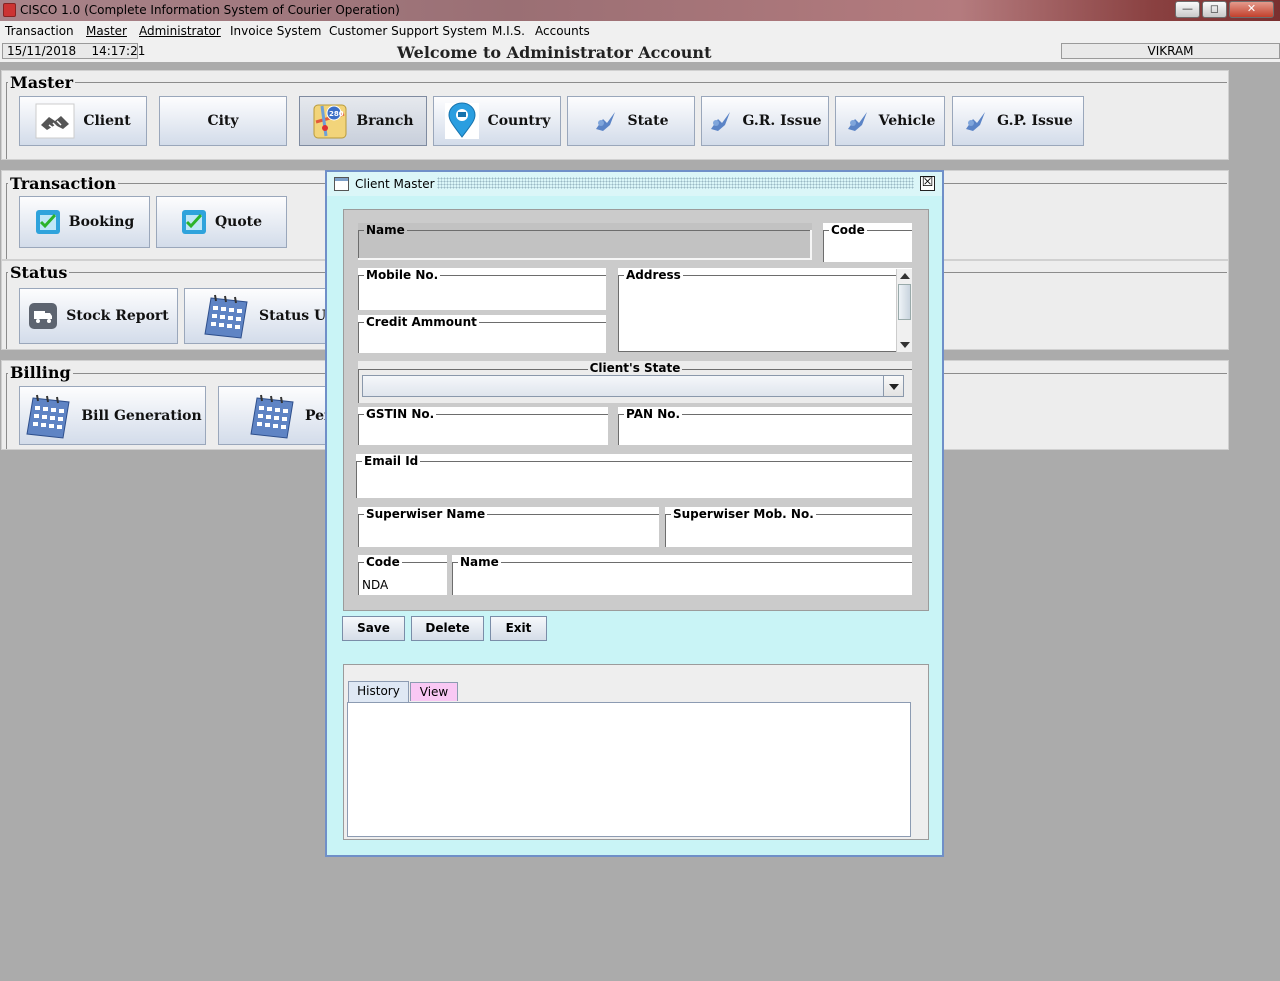 This screenshot has height=981, width=1280. I want to click on save-button: Save, so click(373, 628).